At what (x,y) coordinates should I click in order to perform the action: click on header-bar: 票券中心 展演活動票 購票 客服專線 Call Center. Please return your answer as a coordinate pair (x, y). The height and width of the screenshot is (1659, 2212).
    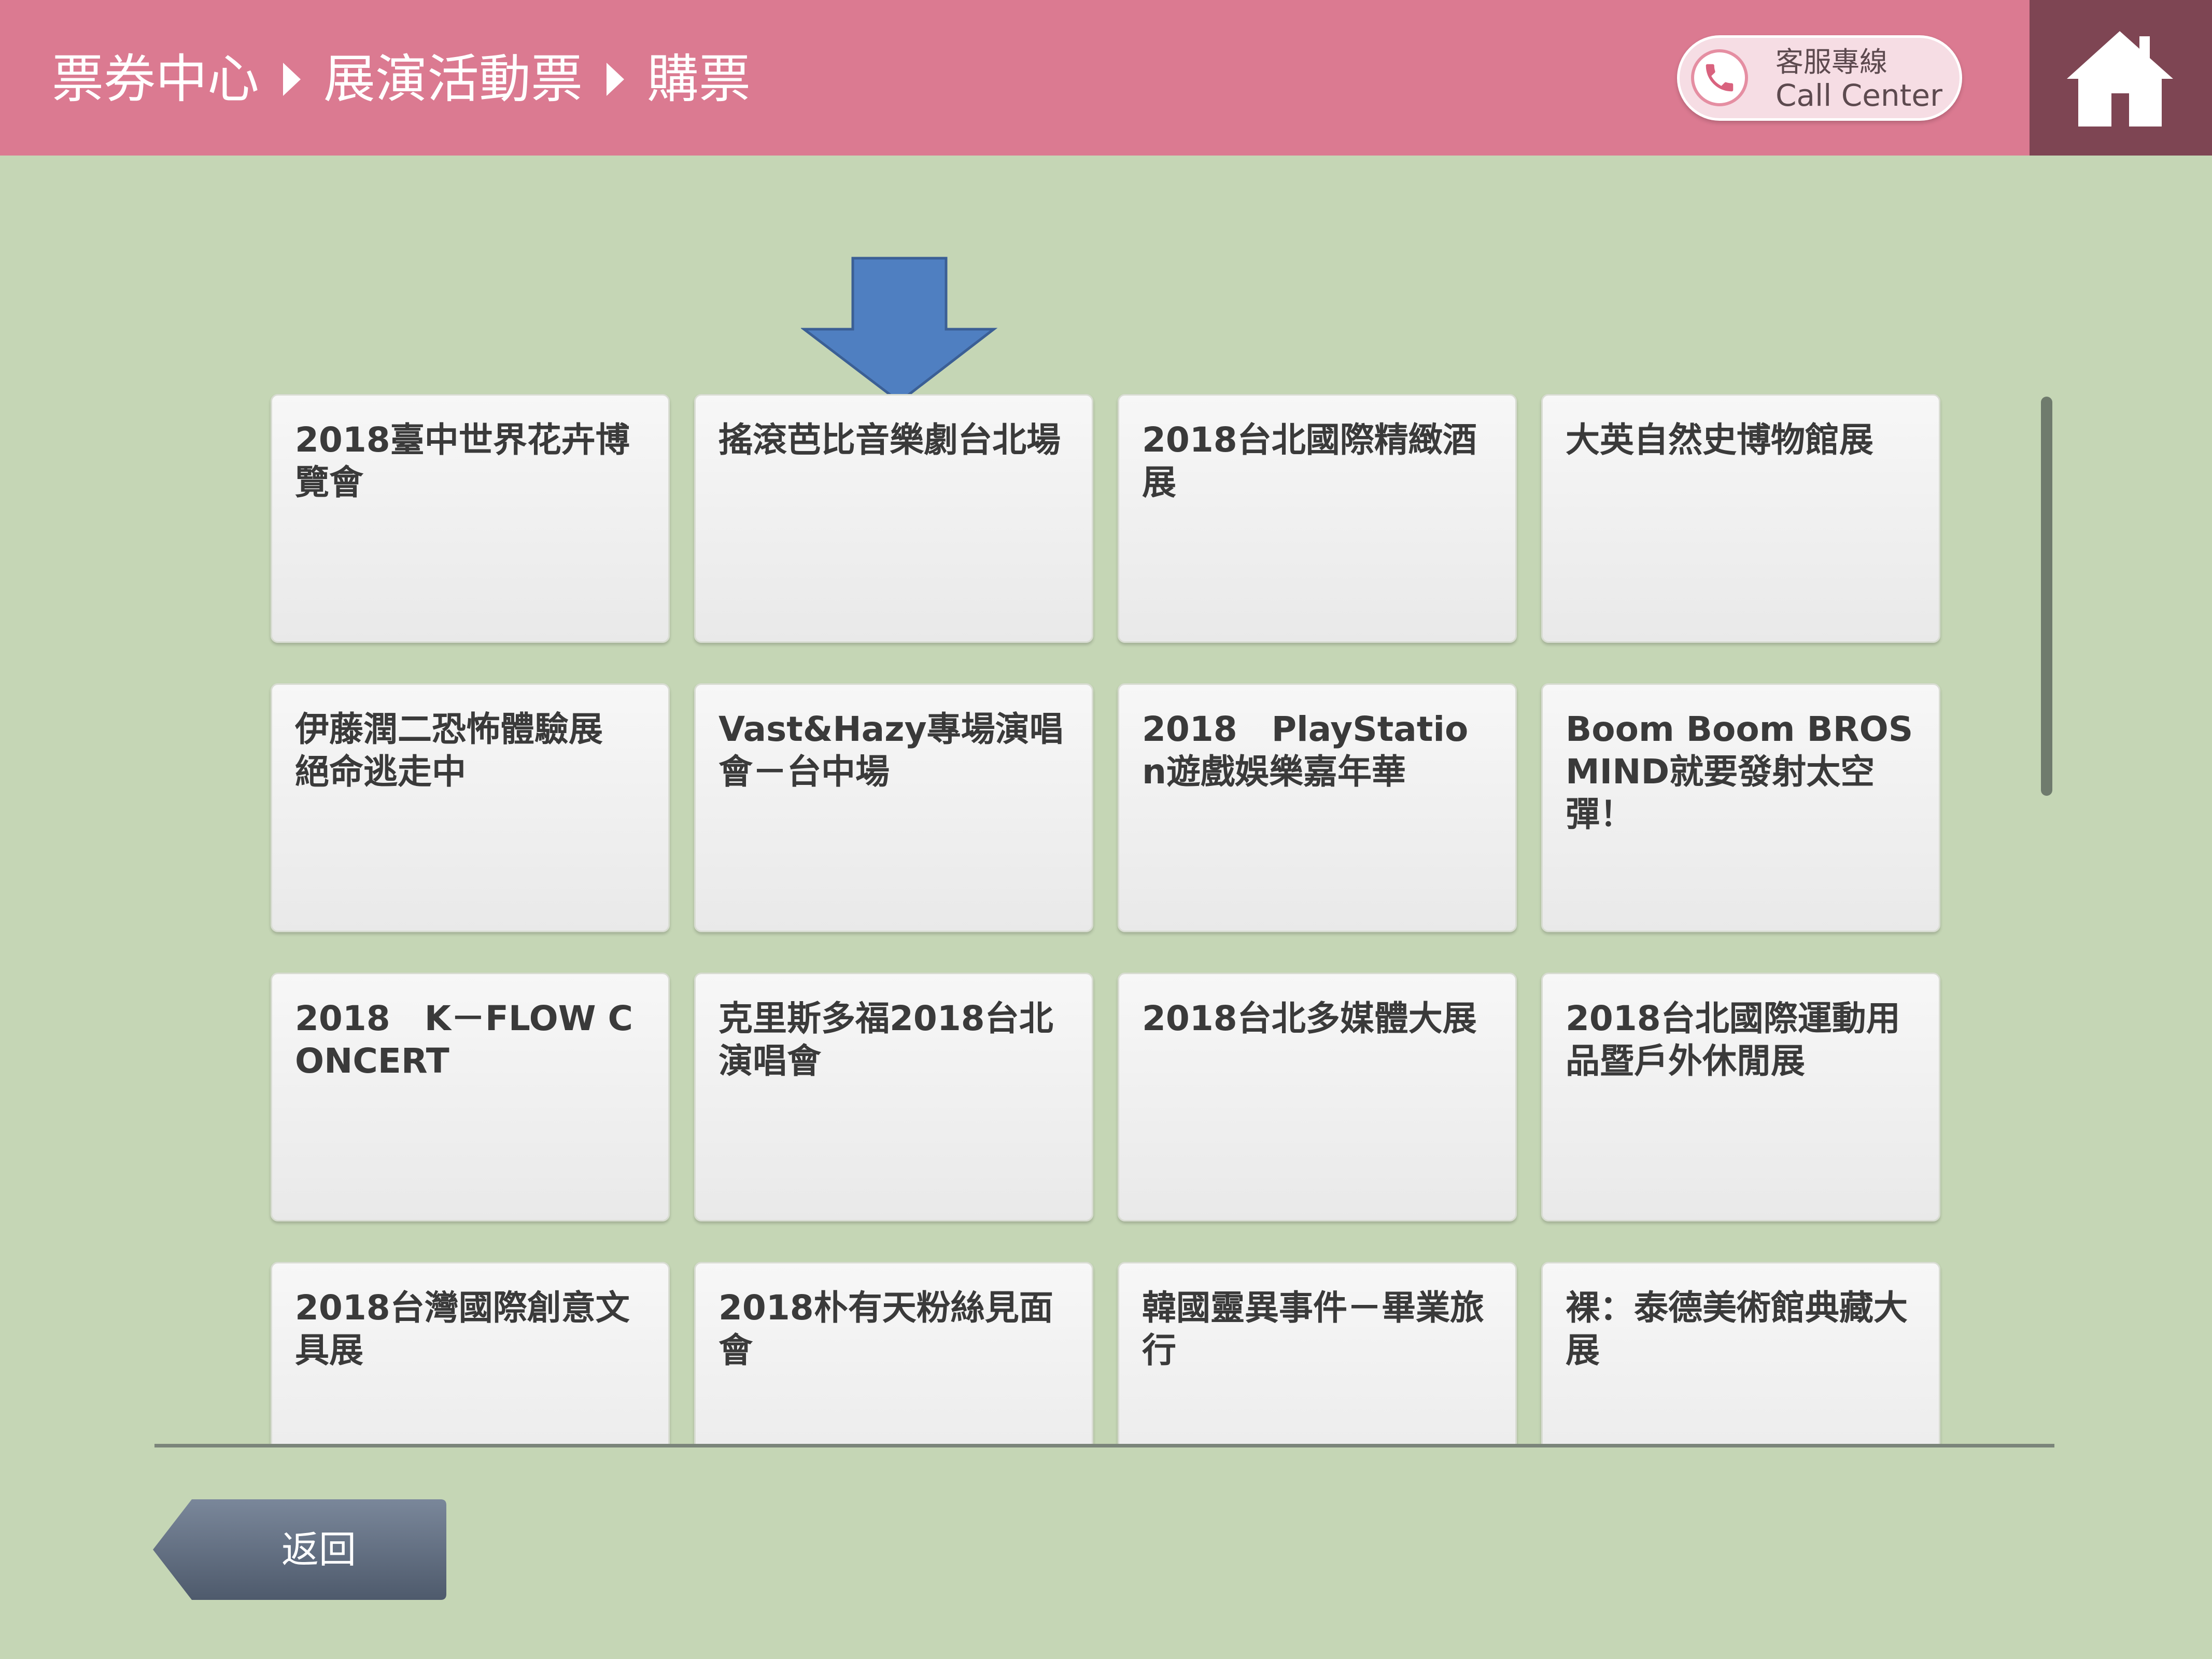
    Looking at the image, I should click on (1106, 78).